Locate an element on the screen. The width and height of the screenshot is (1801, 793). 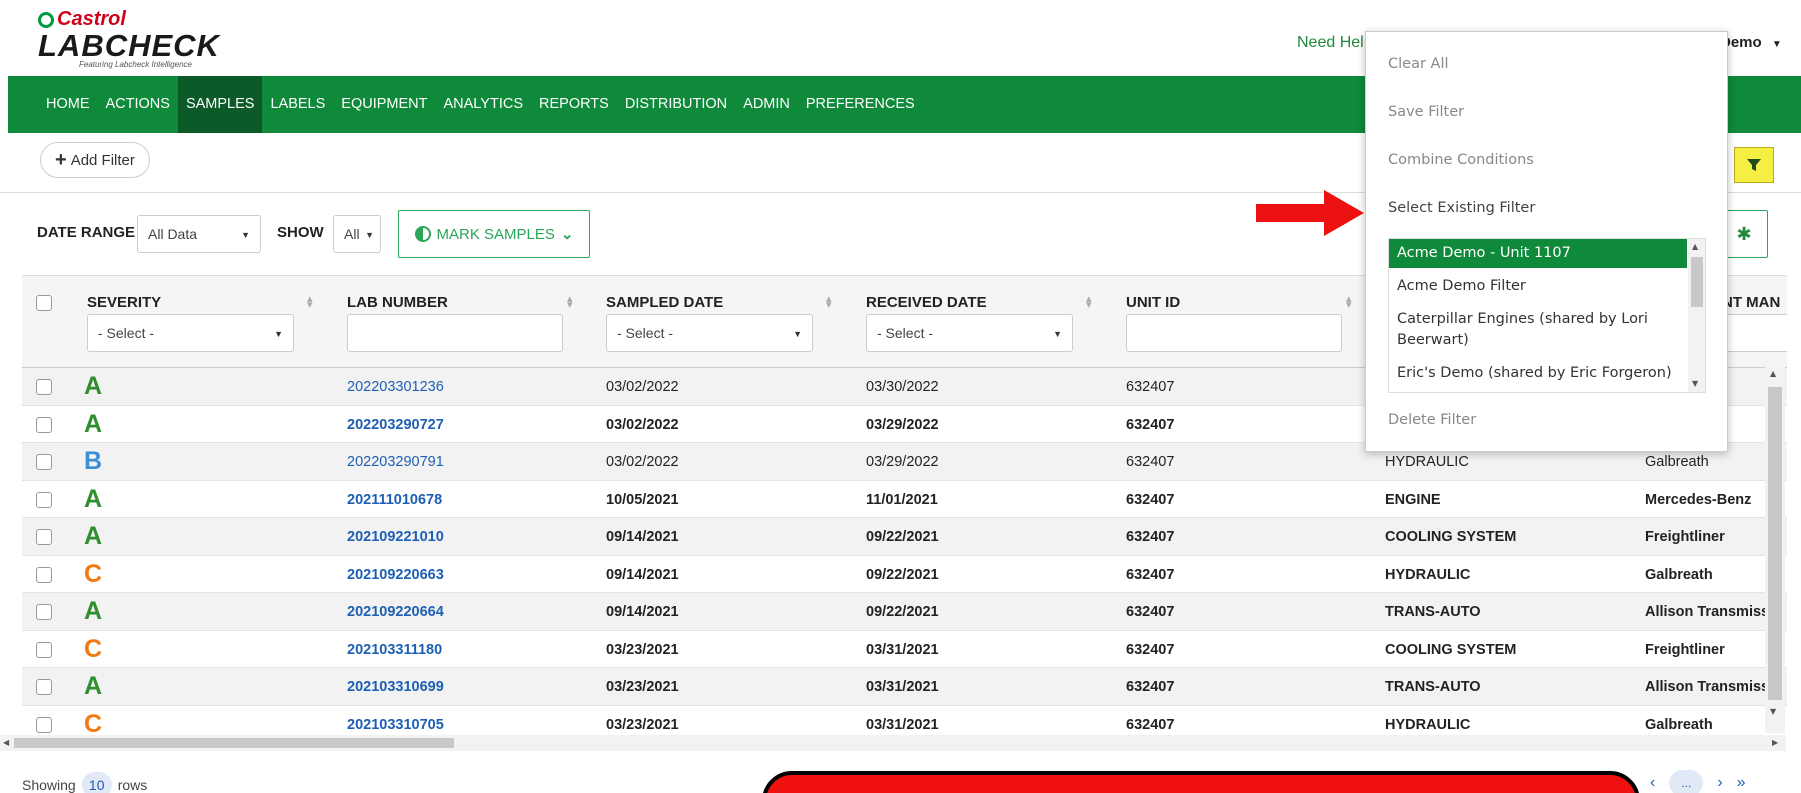
nav-distribution: DISTRIBUTION is located at coordinates (676, 104).